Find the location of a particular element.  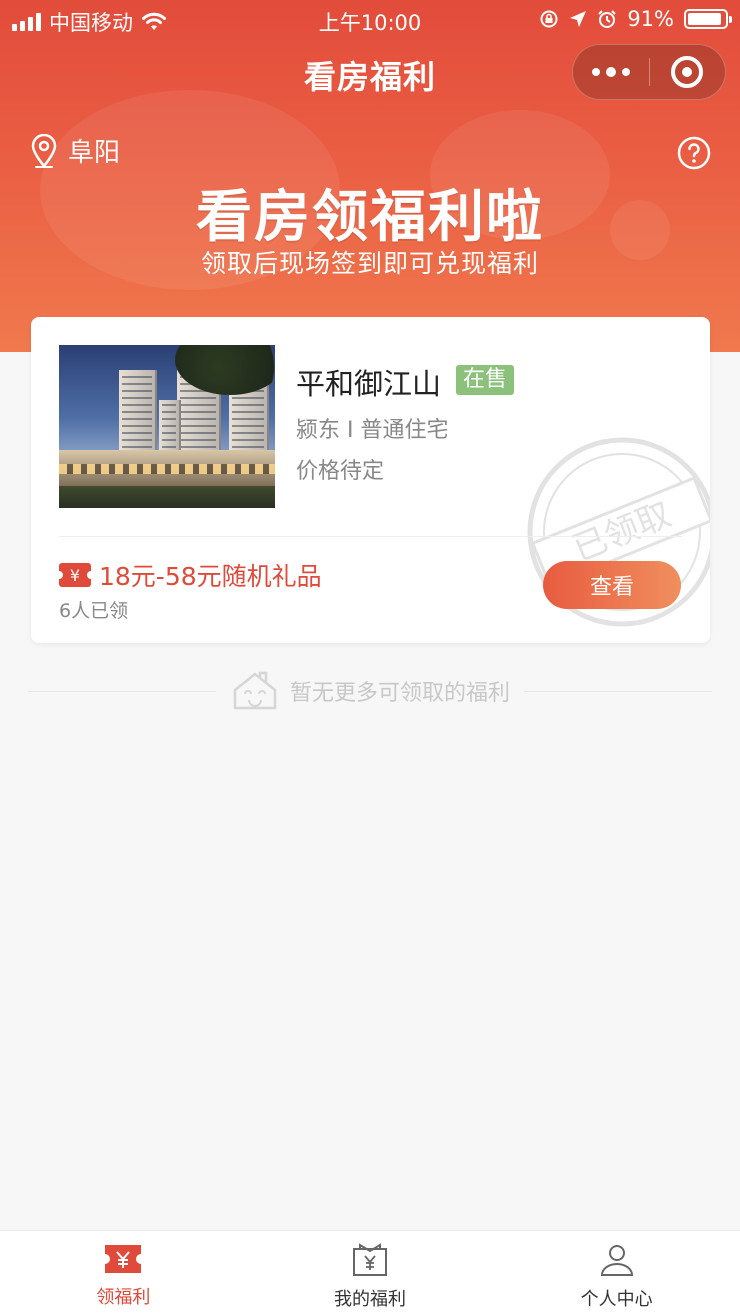

gift-info: ¥ 18元-58元随机礼品 is located at coordinates (188, 575).